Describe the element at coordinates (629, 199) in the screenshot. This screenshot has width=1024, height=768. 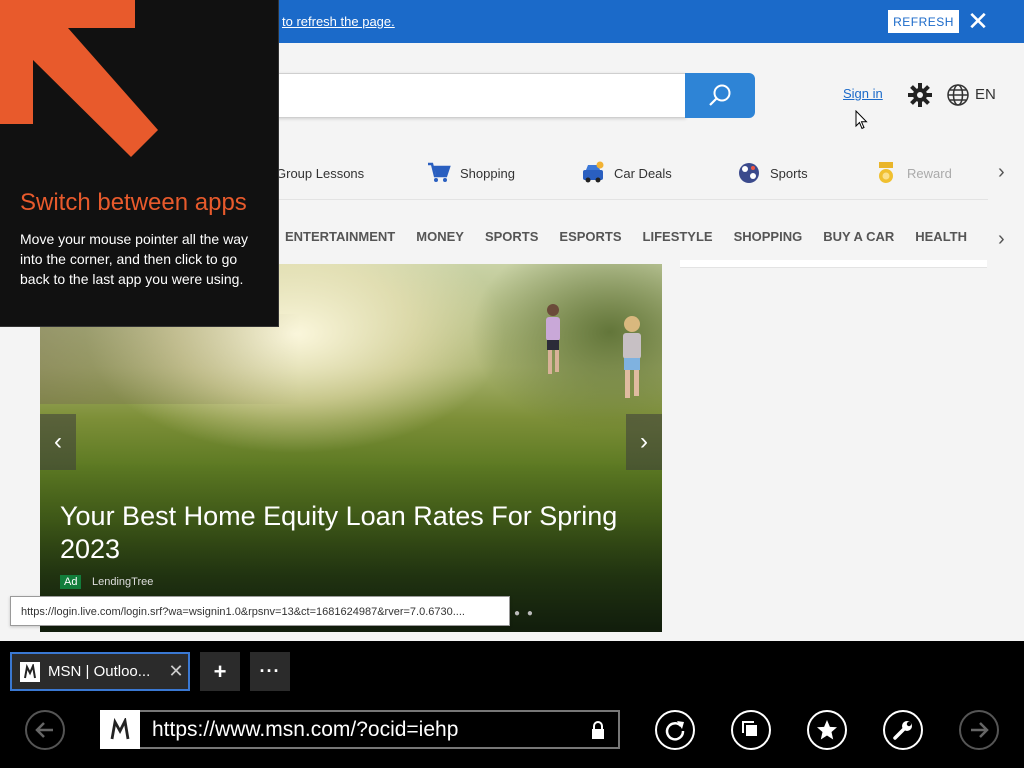
I see `divider` at that location.